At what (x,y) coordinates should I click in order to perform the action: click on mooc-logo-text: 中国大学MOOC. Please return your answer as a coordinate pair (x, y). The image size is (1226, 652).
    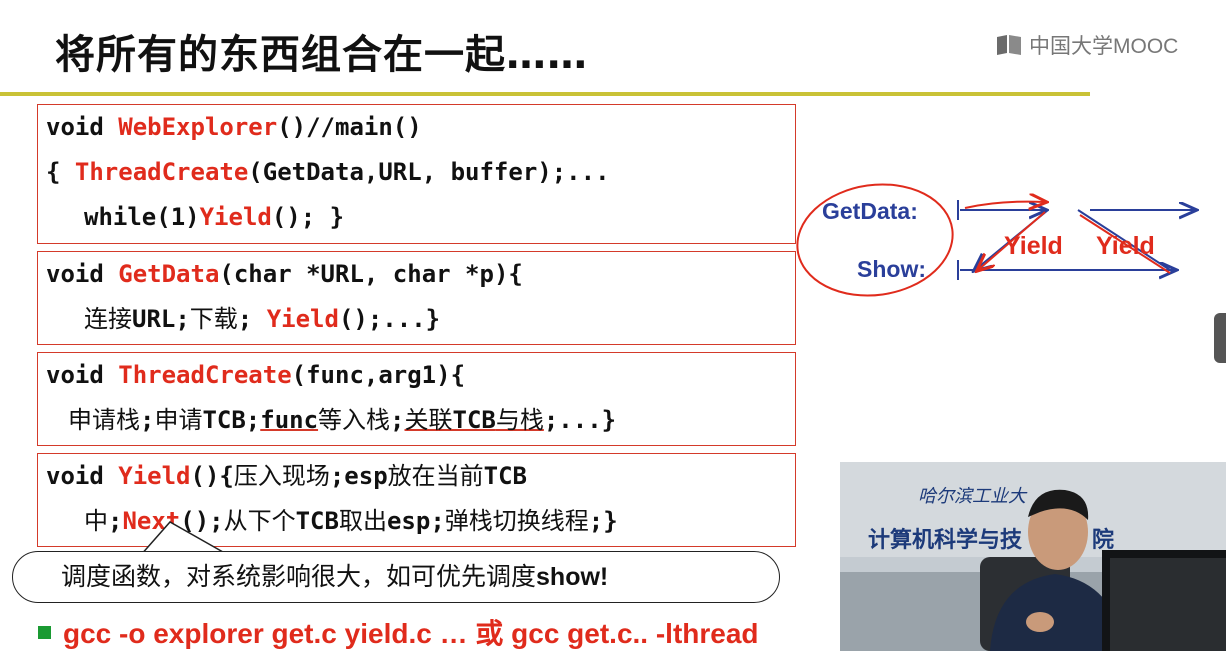
    Looking at the image, I should click on (1104, 46).